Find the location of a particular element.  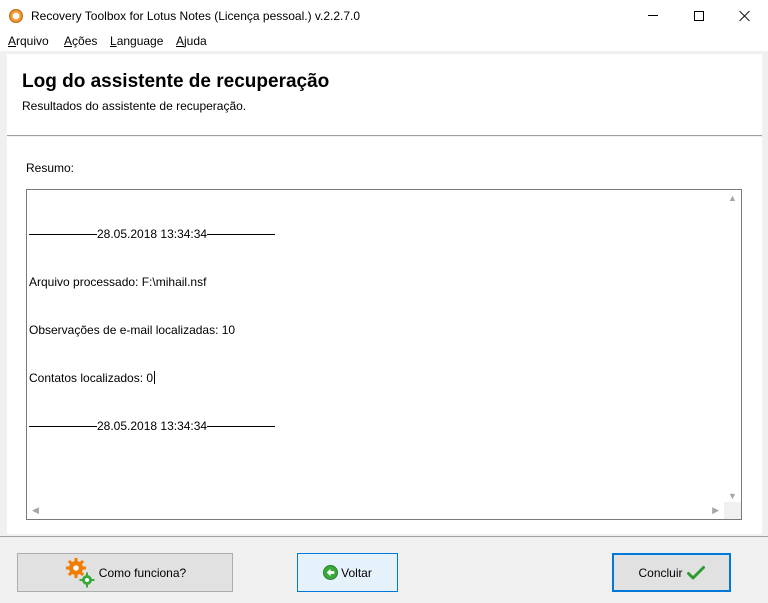

text-caret is located at coordinates (155, 377).